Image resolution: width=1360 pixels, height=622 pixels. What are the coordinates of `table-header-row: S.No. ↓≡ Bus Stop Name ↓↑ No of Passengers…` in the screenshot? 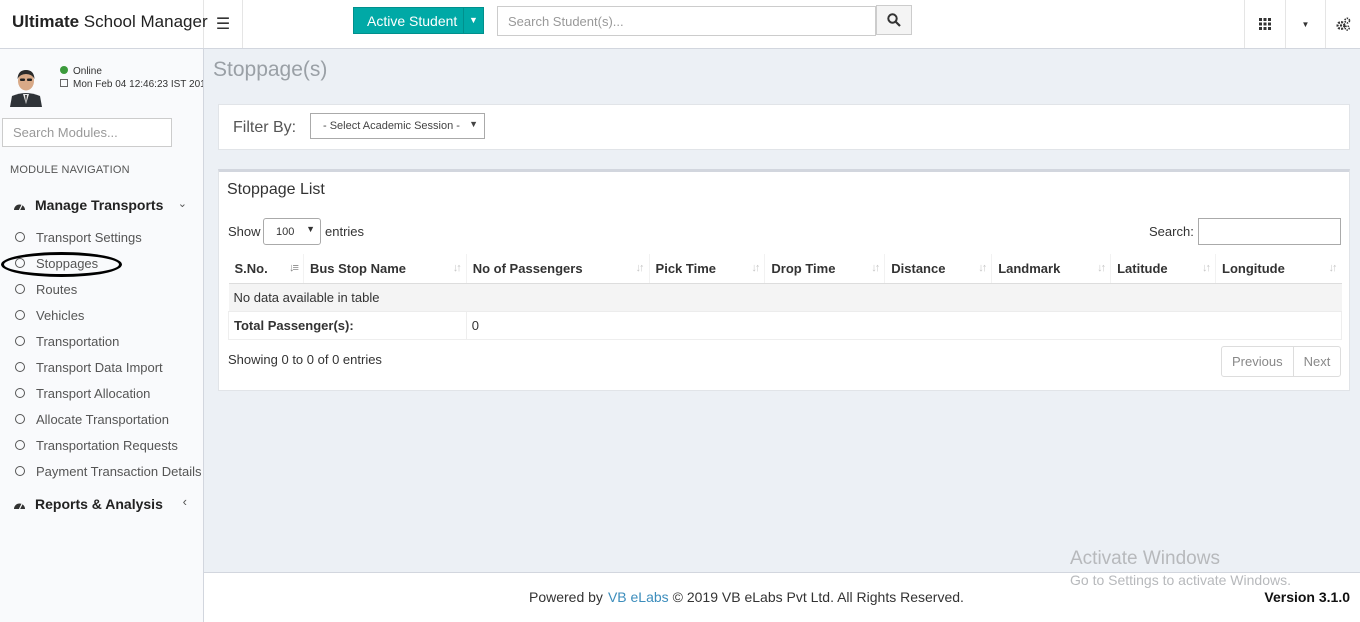 It's located at (785, 269).